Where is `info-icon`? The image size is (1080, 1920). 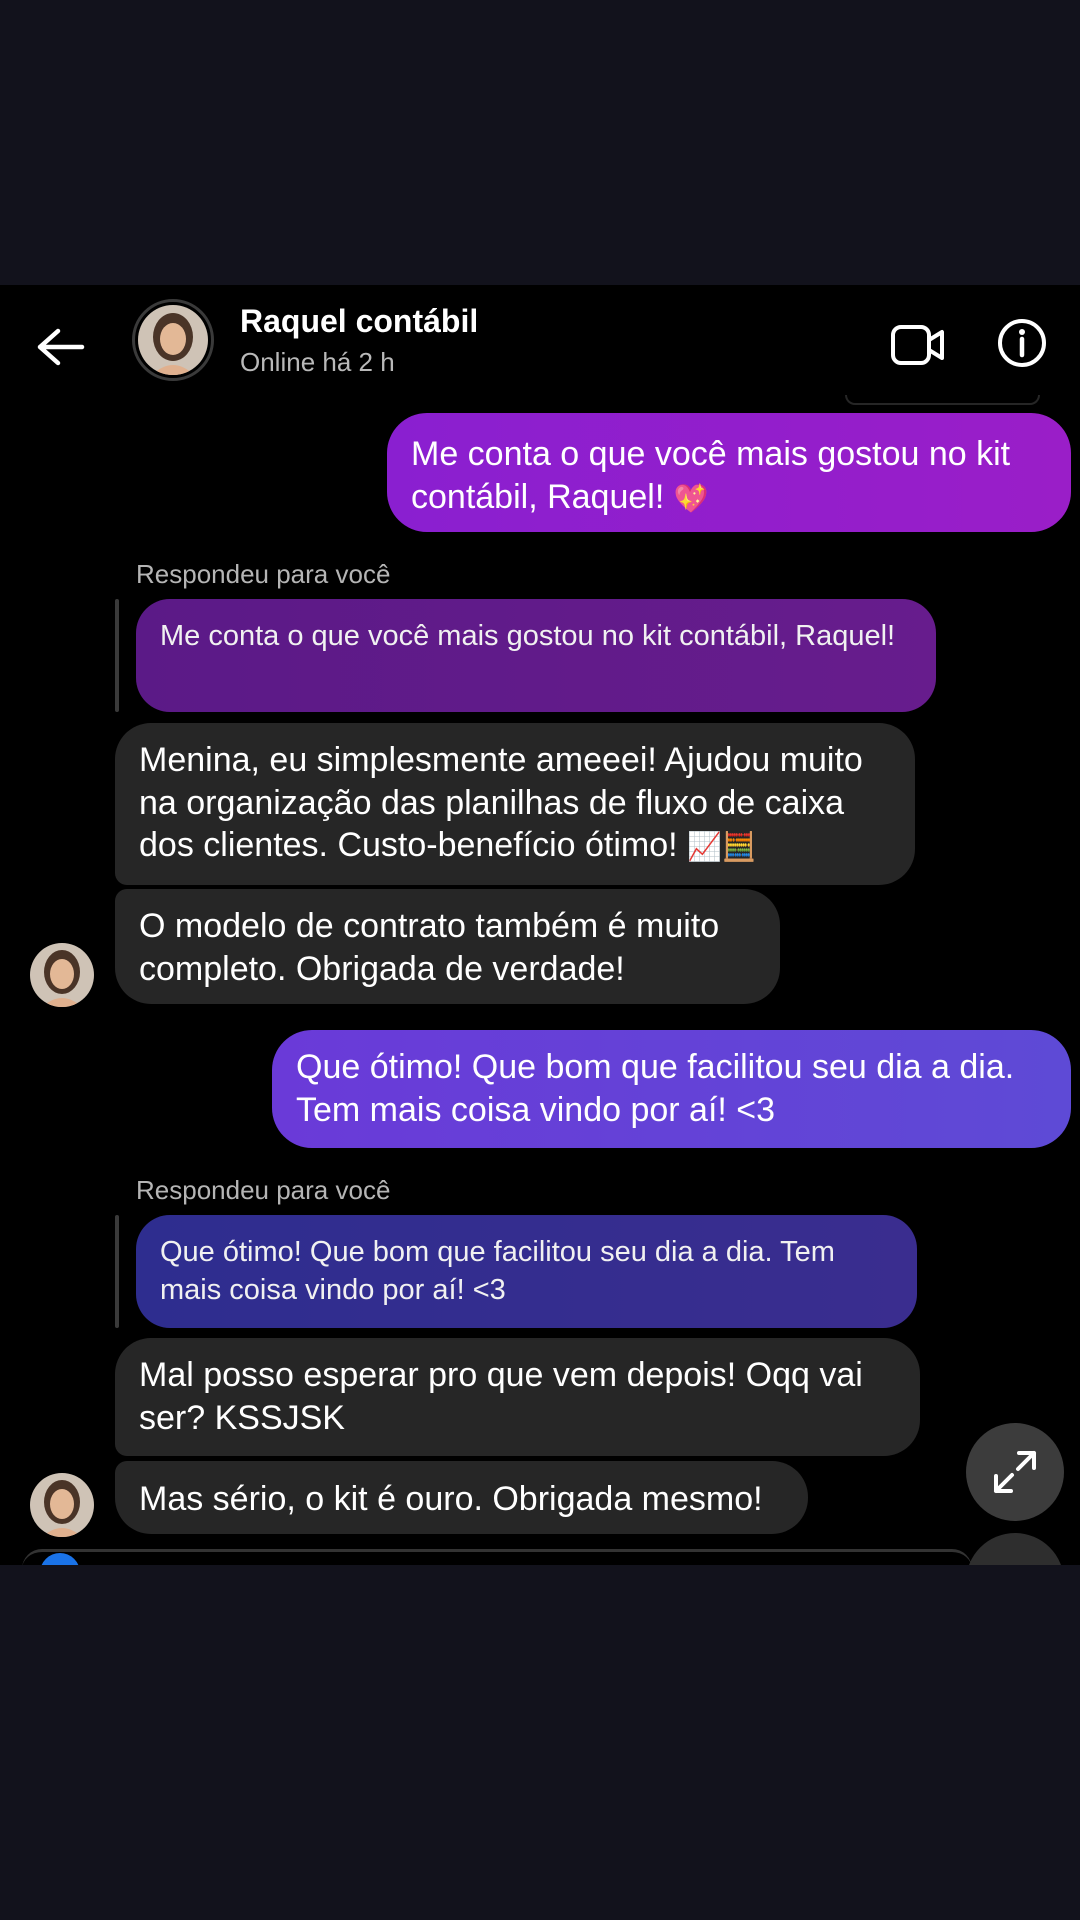
info-icon is located at coordinates (1022, 343).